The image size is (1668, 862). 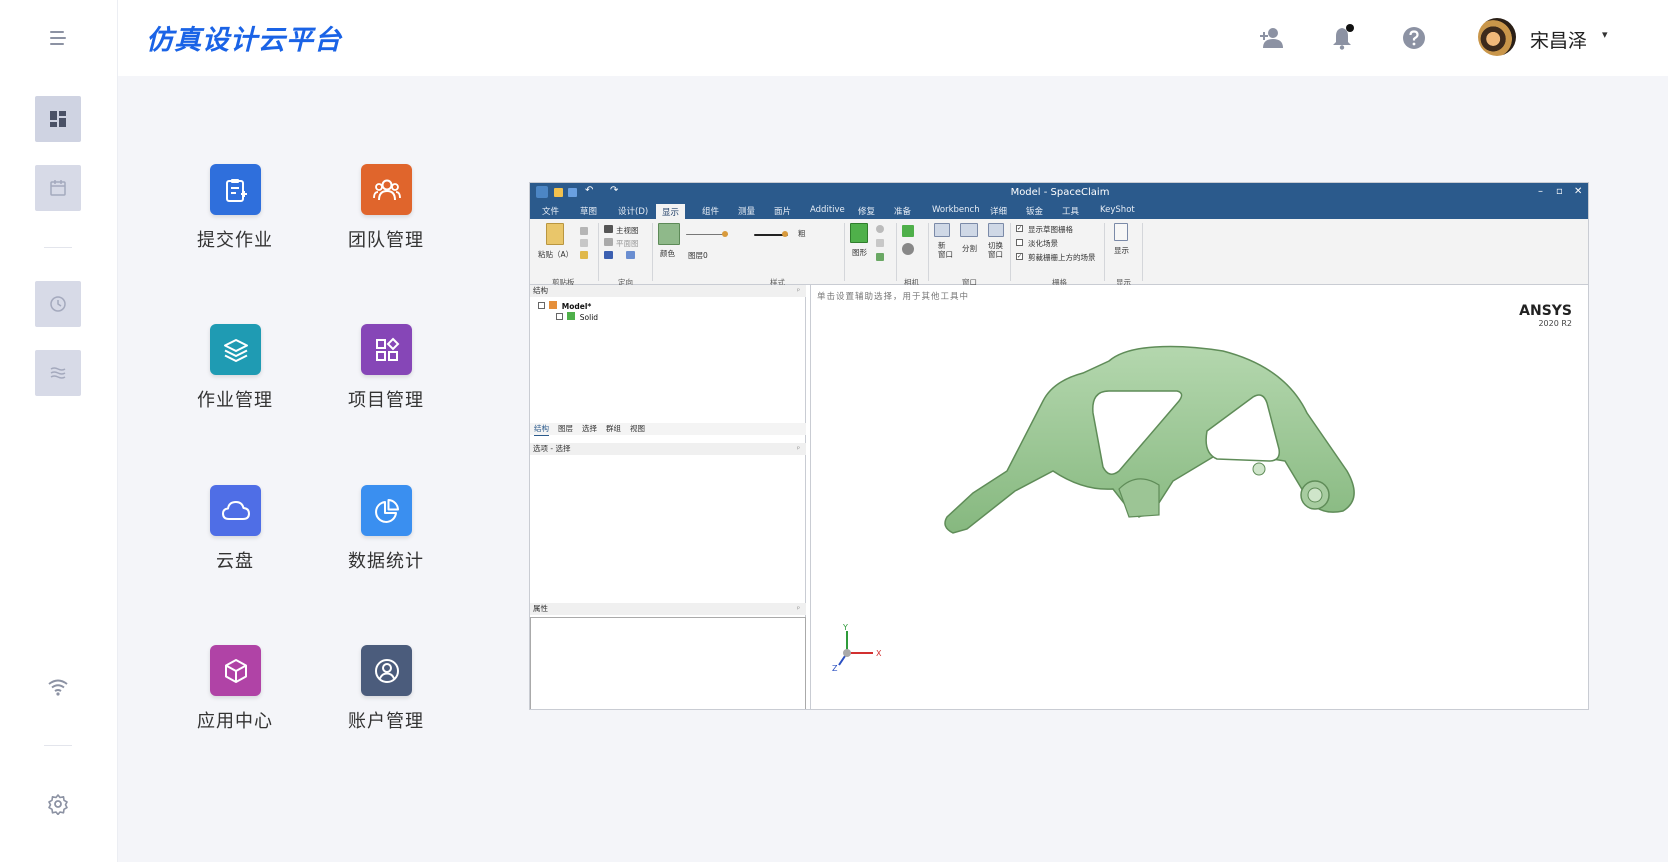 I want to click on copy-icon, so click(x=584, y=243).